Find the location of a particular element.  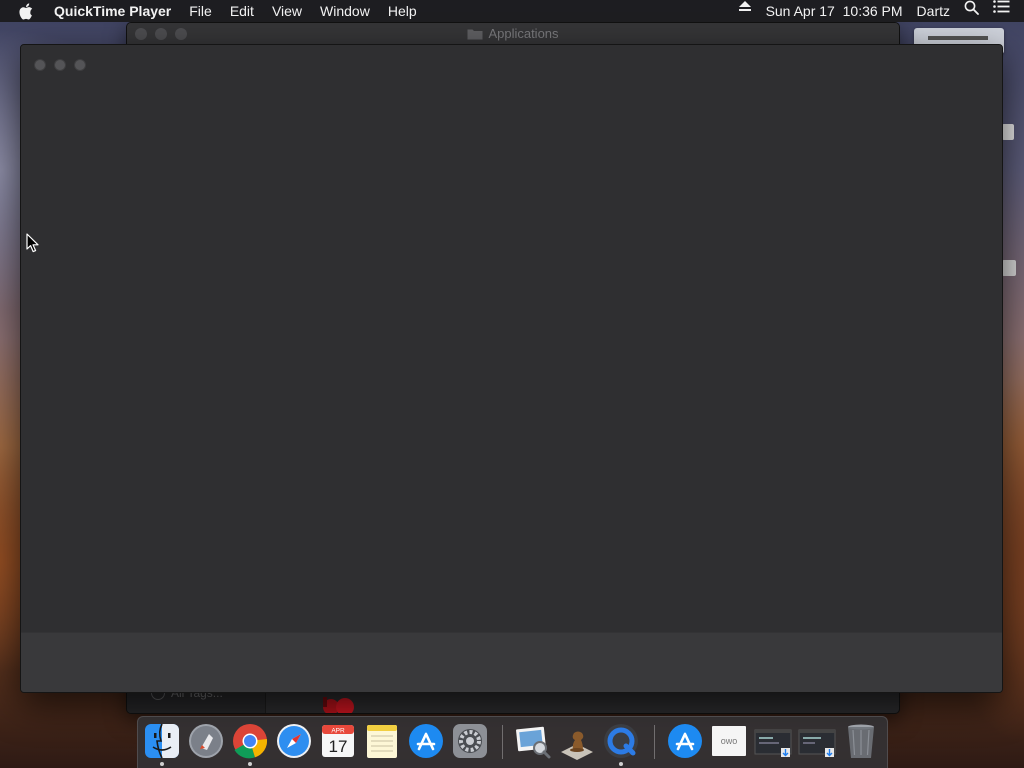

apple-menu-icon is located at coordinates (20, 11).